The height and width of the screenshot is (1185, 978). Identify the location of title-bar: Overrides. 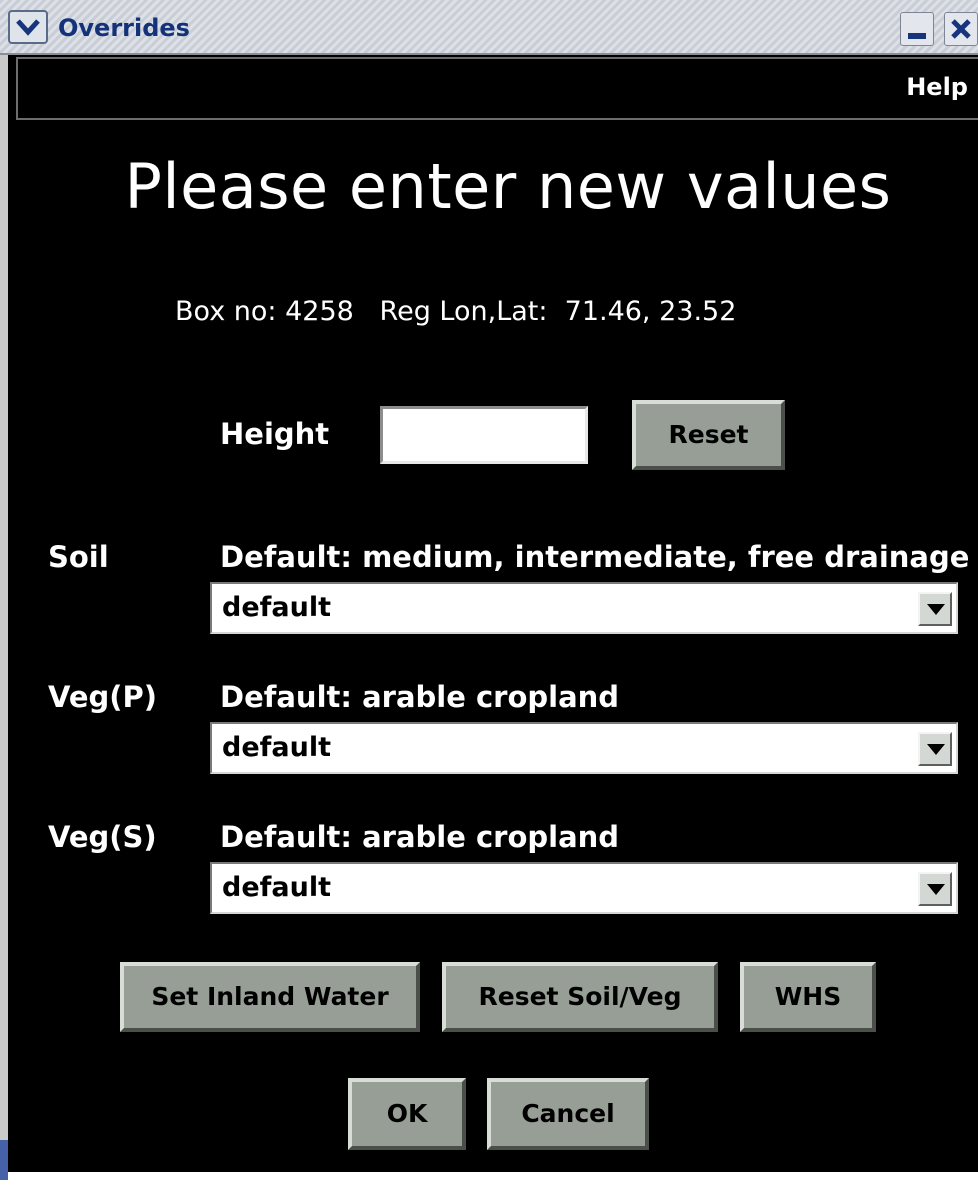
(489, 27).